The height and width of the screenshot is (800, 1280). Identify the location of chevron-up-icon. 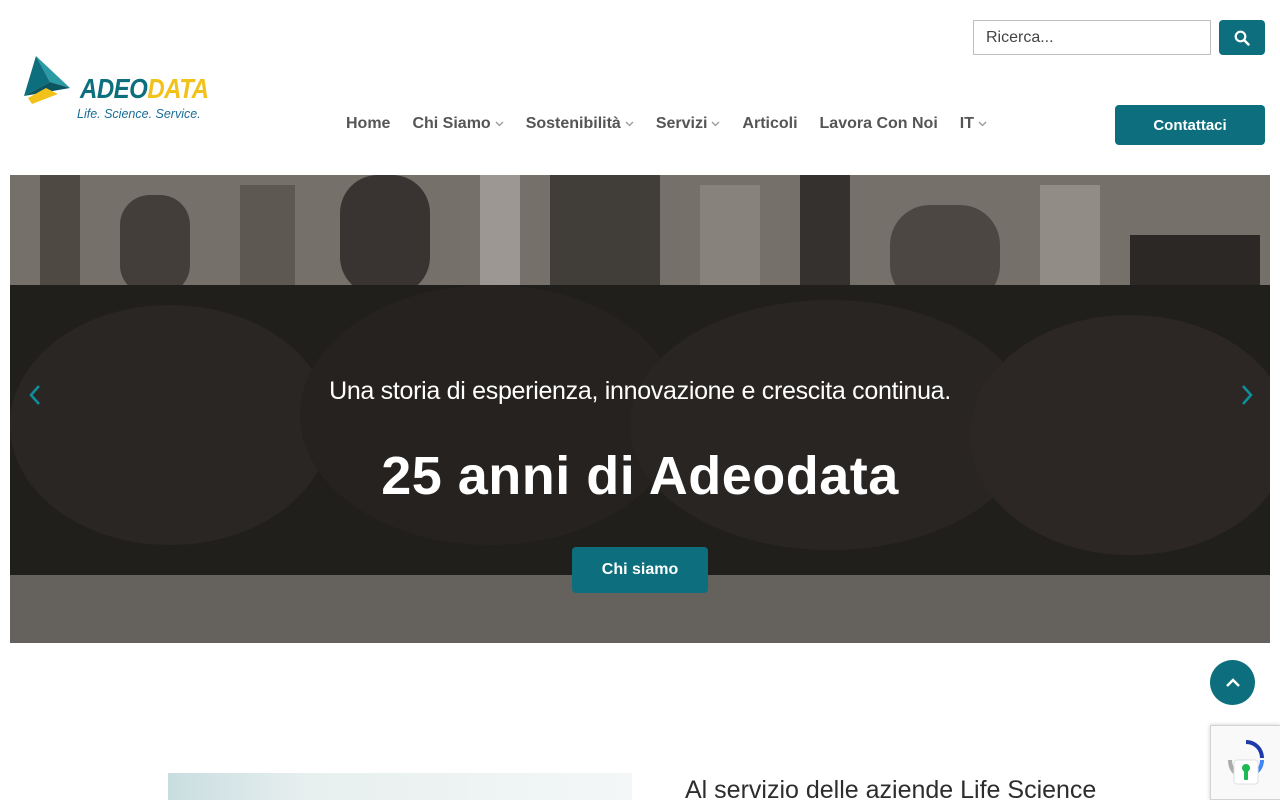
(1232, 682).